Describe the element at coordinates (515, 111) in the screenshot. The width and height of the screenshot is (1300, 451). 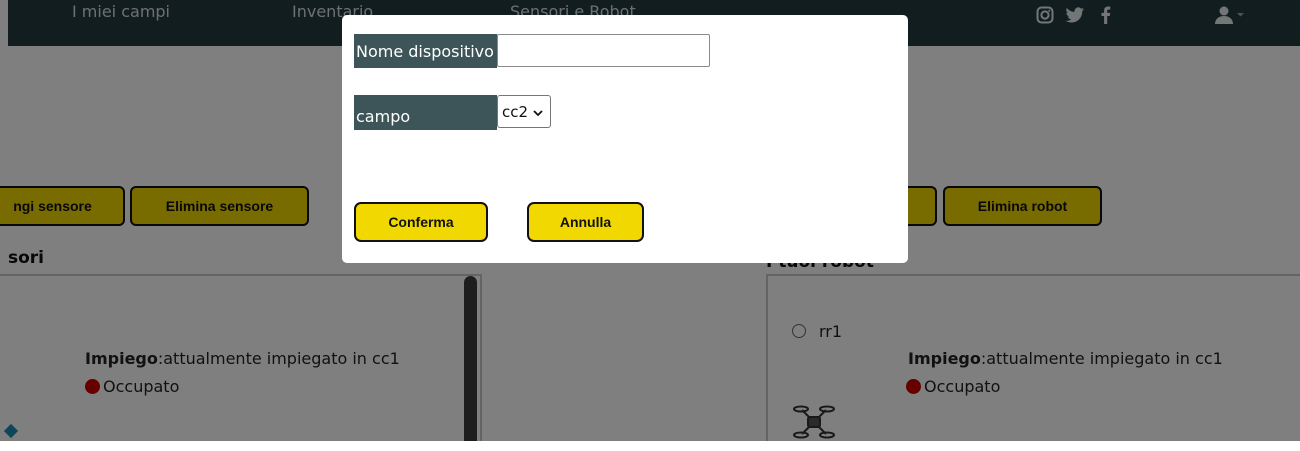
I see `field-select-value: cc2` at that location.